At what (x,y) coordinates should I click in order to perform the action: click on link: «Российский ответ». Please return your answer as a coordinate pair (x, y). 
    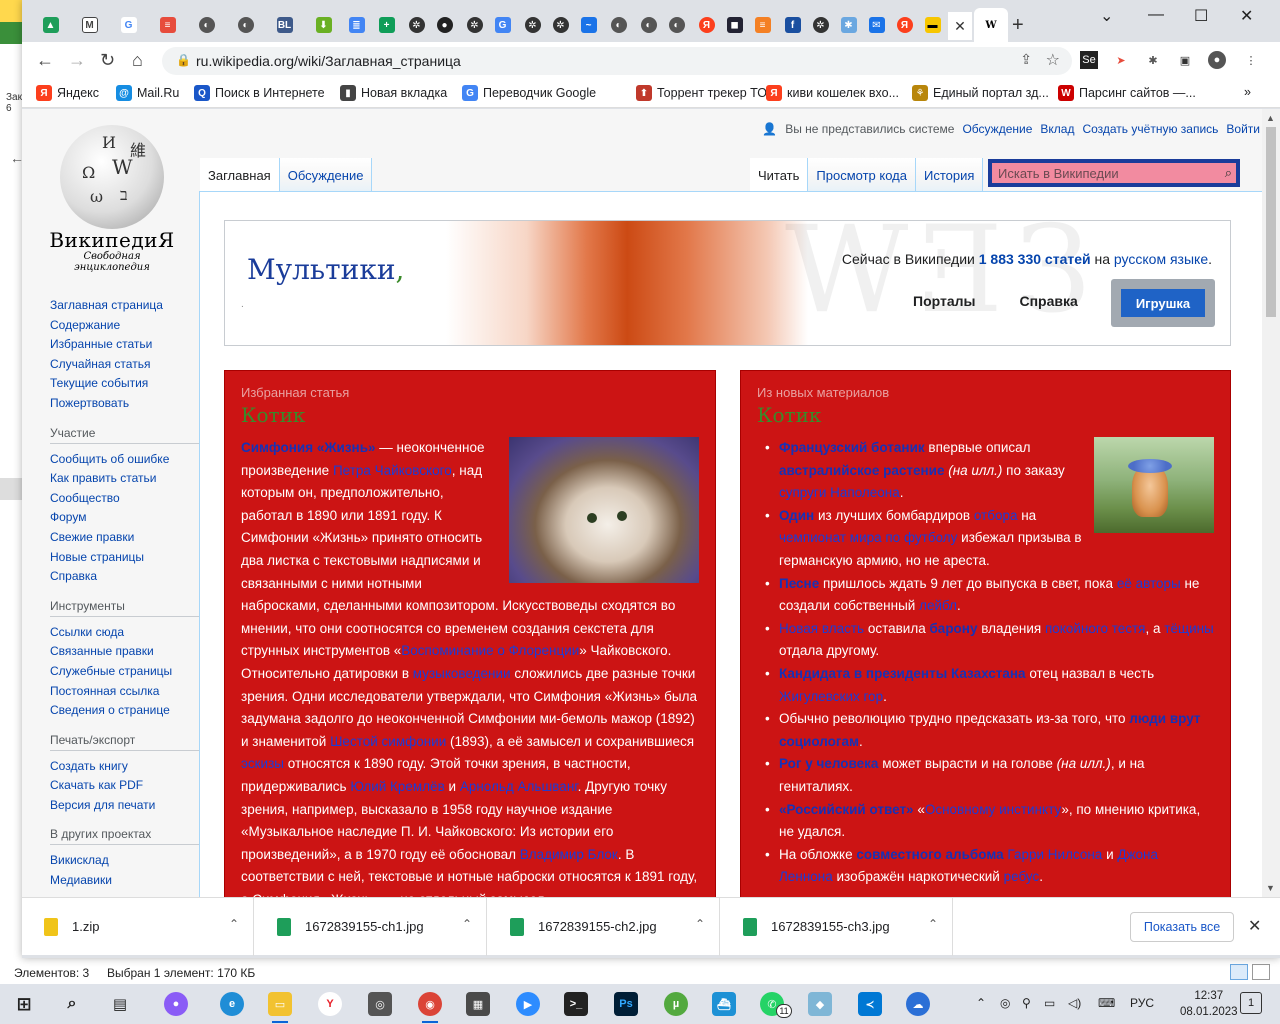
    Looking at the image, I should click on (846, 809).